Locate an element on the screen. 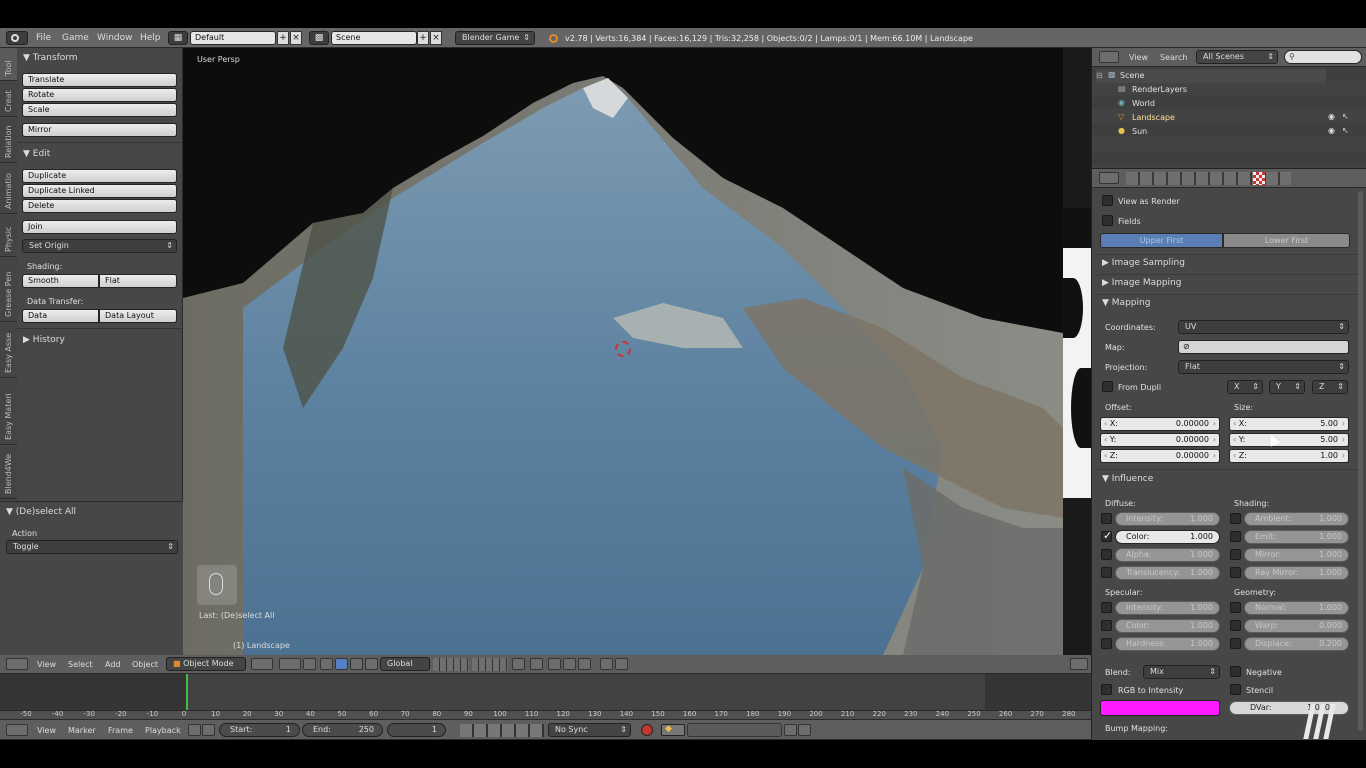 This screenshot has width=1366, height=768. fields-checkbox is located at coordinates (1107, 220).